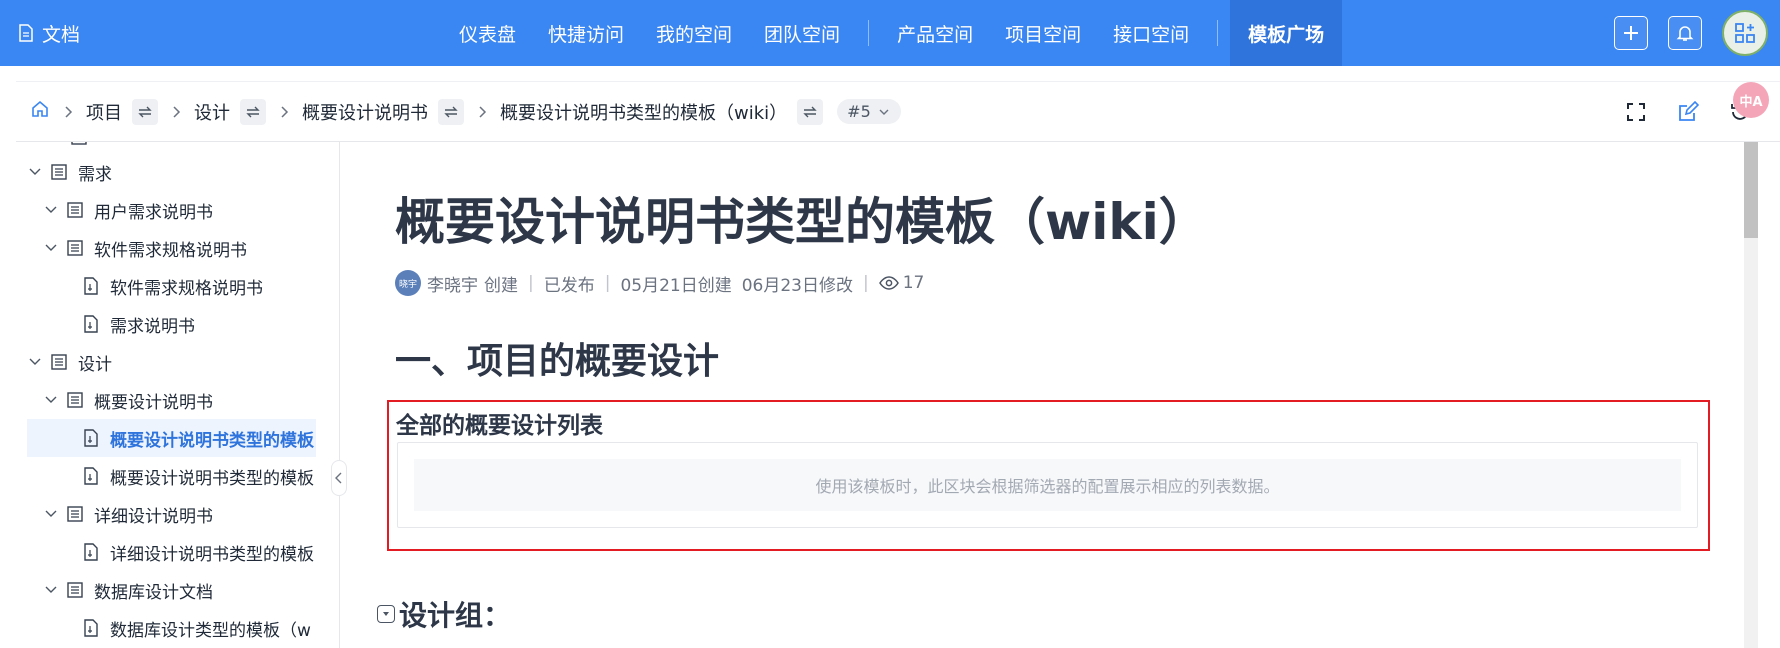  What do you see at coordinates (676, 285) in the screenshot?
I see `created-date: 05月21日创建` at bounding box center [676, 285].